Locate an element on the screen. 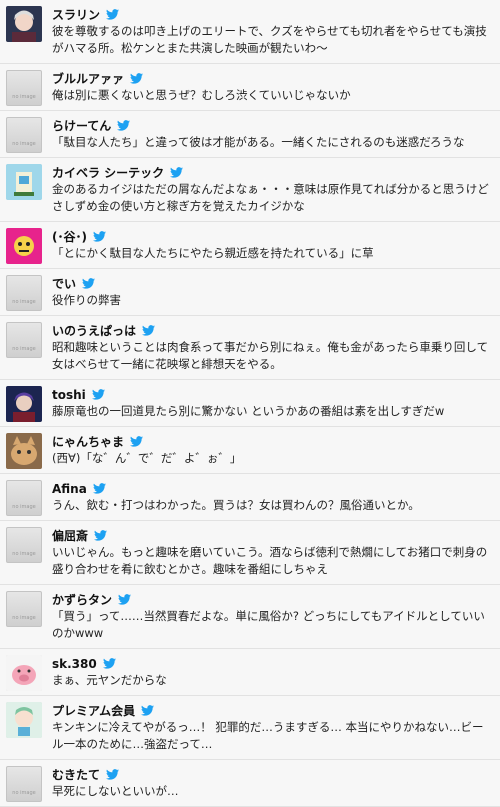 This screenshot has height=807, width=500. tweet-text: 「駄目な人たち」と違って彼は才能がある。一緒くたにされるのも迷惑だろうな is located at coordinates (258, 142).